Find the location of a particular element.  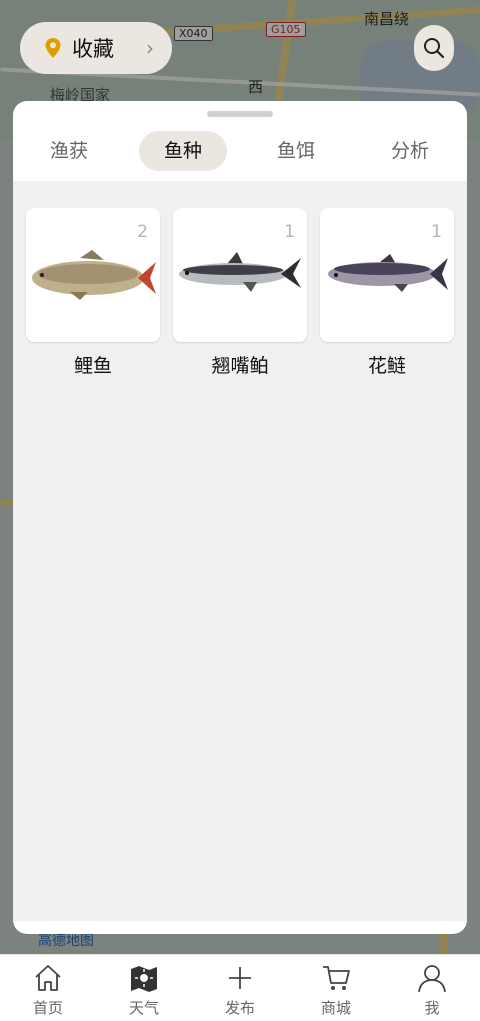

tab-bait: 鱼饵 is located at coordinates (296, 151).